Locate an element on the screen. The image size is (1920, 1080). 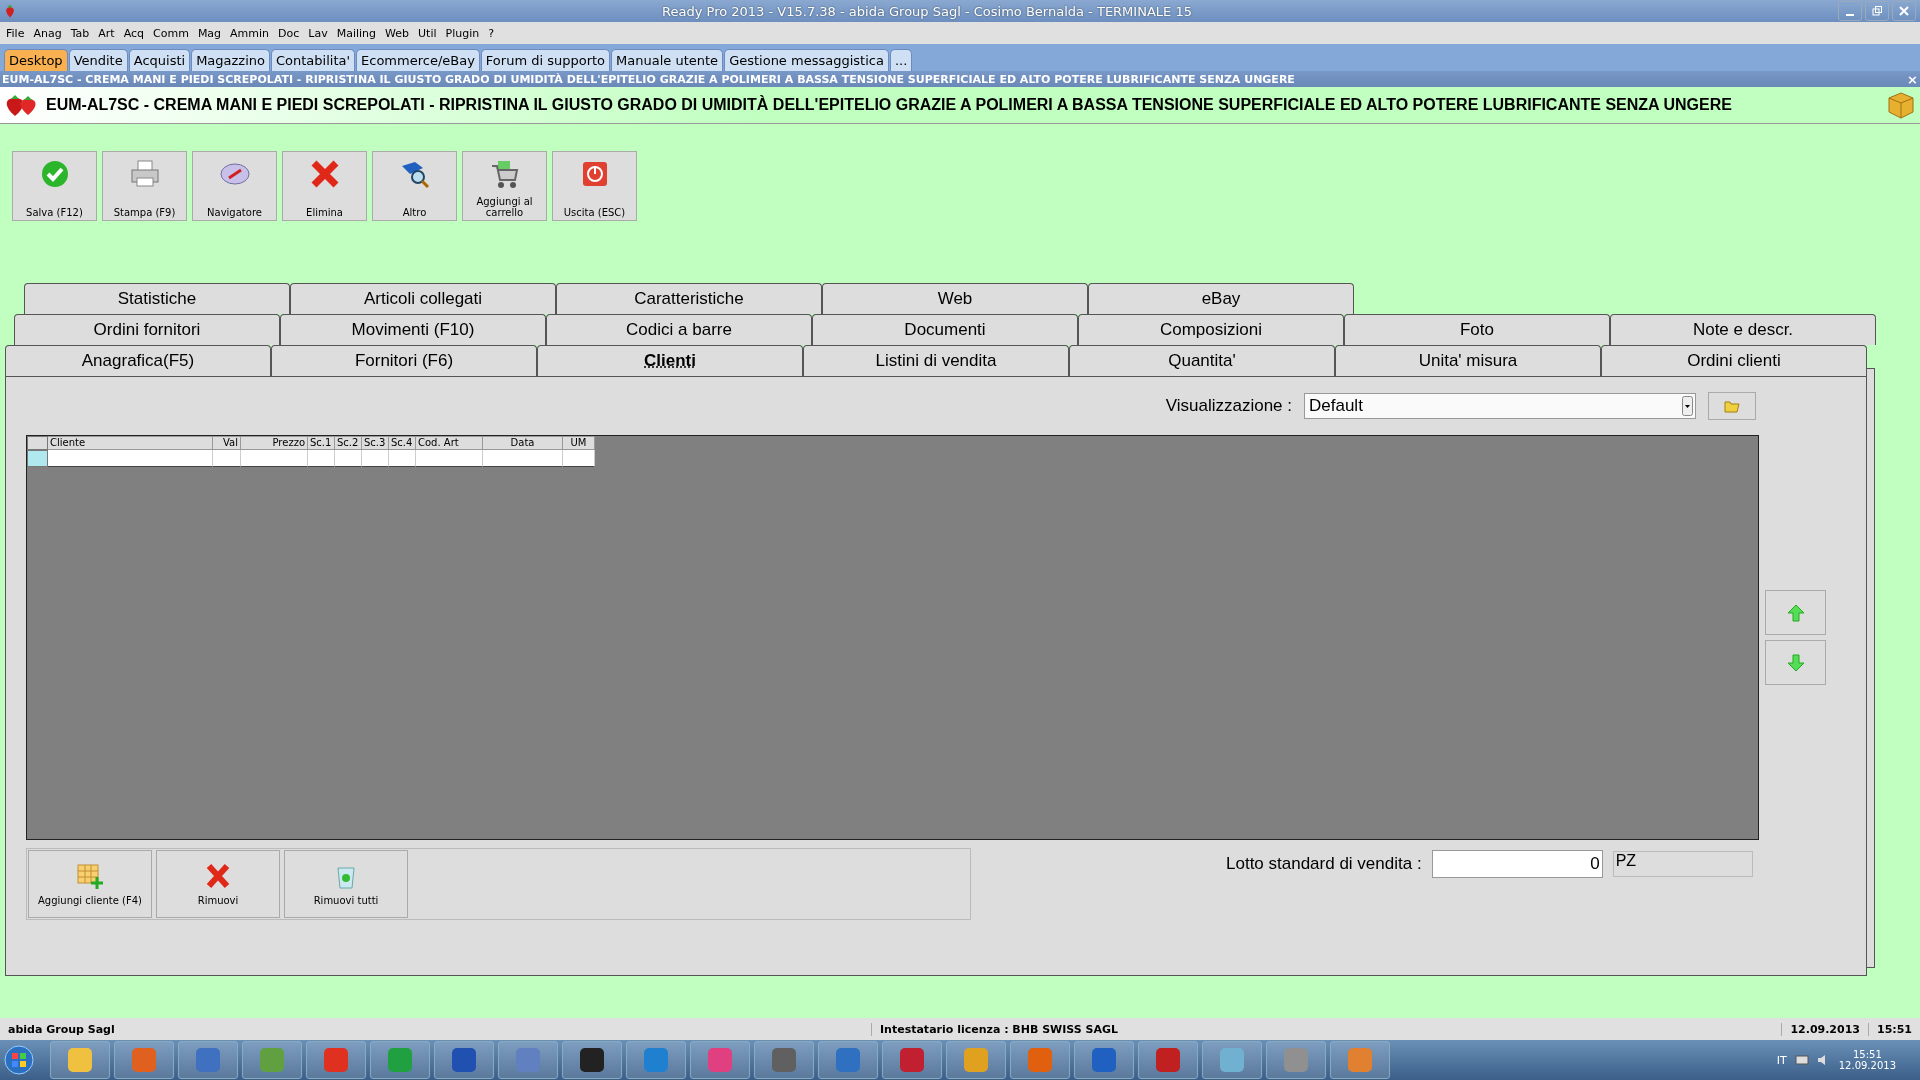
module-tab: Vendite is located at coordinates (98, 60).